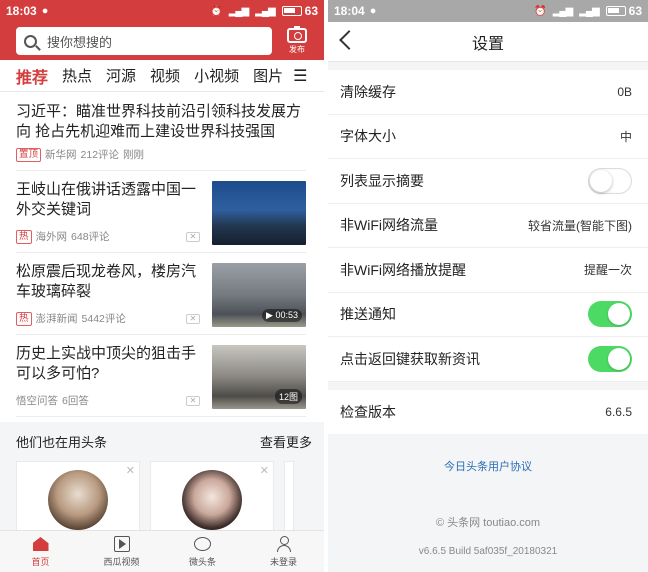  What do you see at coordinates (488, 315) in the screenshot?
I see `setting-push-notifications: 推送通知` at bounding box center [488, 315].